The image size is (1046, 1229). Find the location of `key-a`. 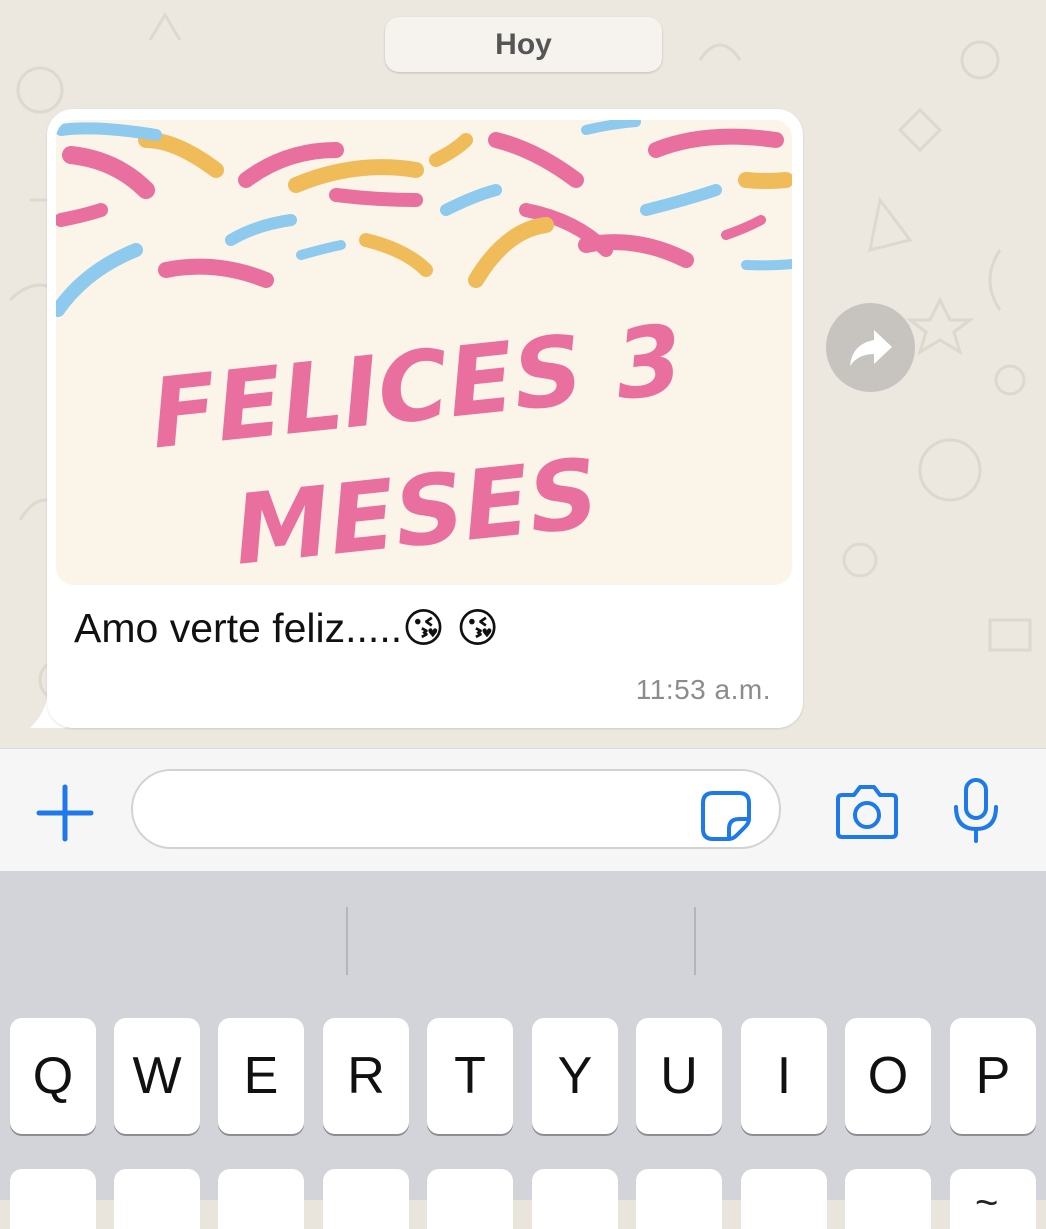

key-a is located at coordinates (53, 1199).